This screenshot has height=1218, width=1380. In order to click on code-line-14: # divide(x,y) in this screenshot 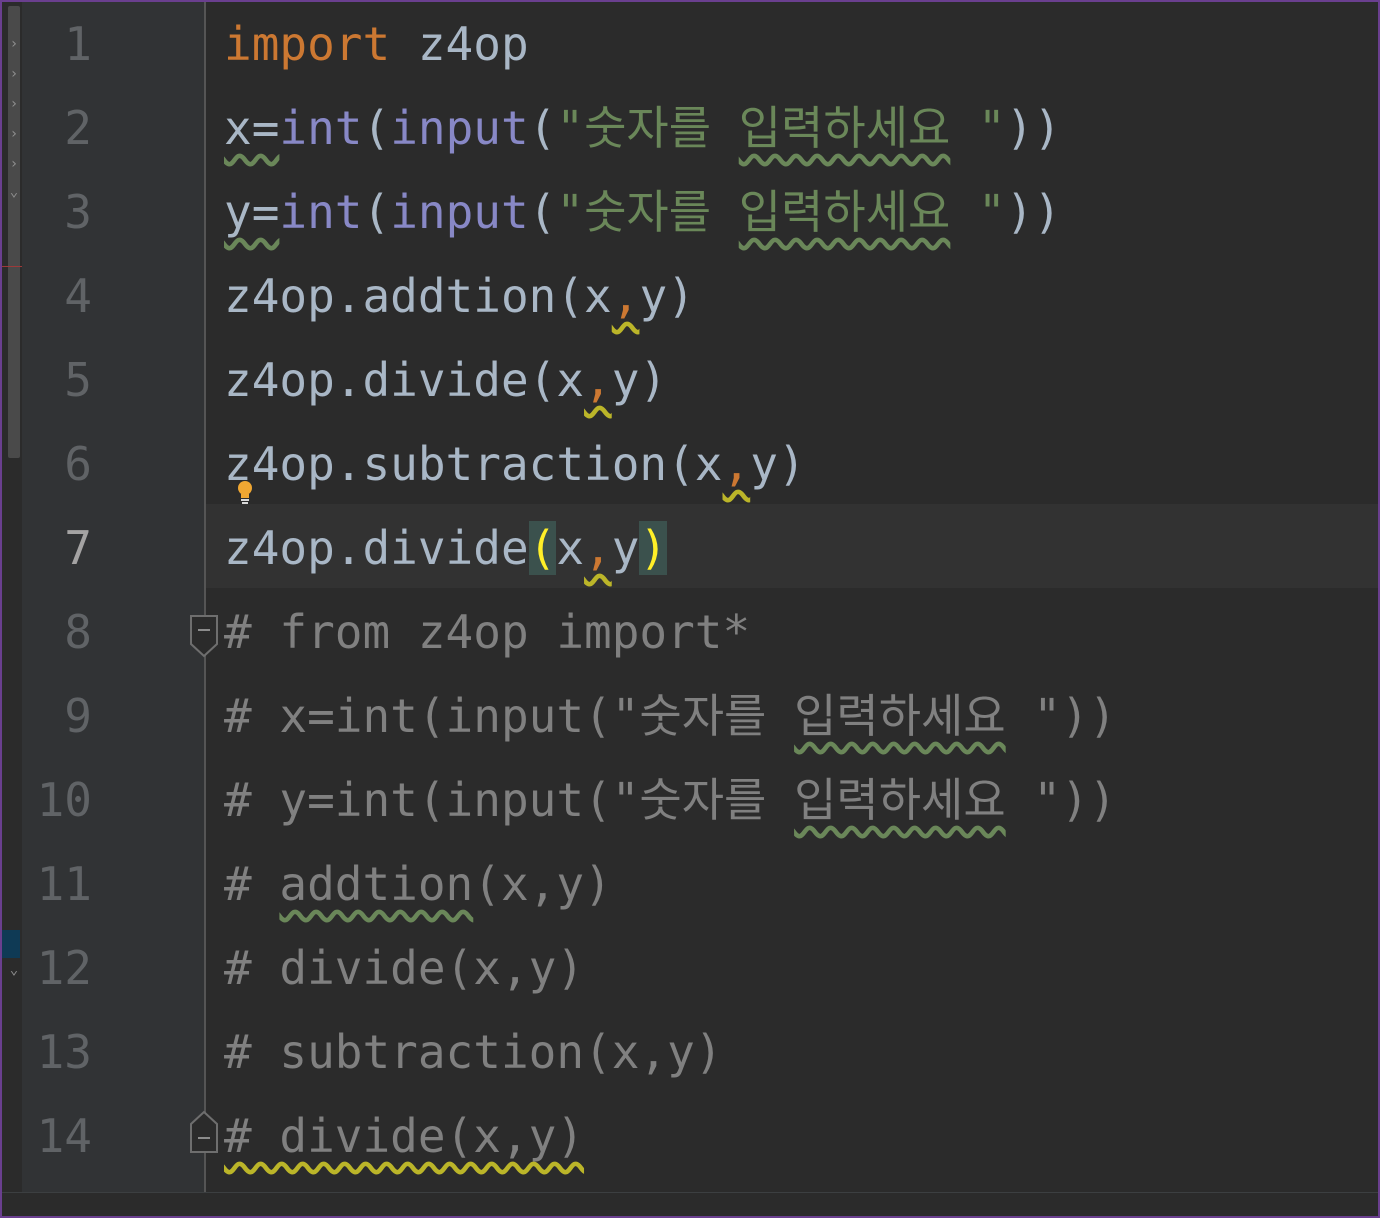, I will do `click(404, 1136)`.